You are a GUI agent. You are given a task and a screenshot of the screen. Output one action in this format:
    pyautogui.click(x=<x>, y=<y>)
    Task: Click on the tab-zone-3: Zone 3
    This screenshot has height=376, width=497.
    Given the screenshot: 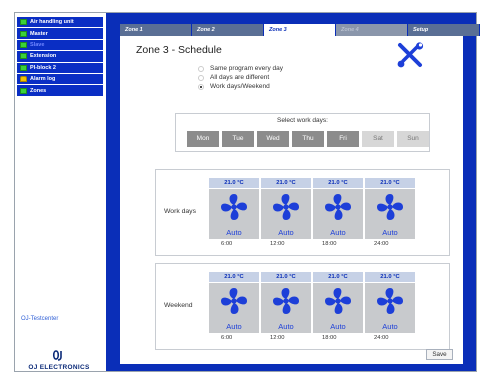 What is the action you would take?
    pyautogui.click(x=300, y=30)
    